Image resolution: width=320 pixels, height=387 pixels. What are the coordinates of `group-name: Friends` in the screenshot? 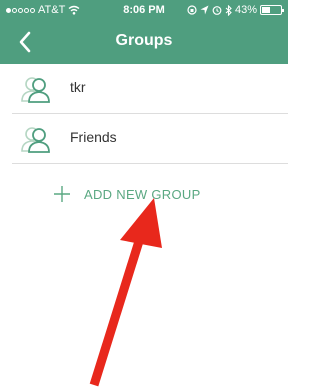 It's located at (93, 137).